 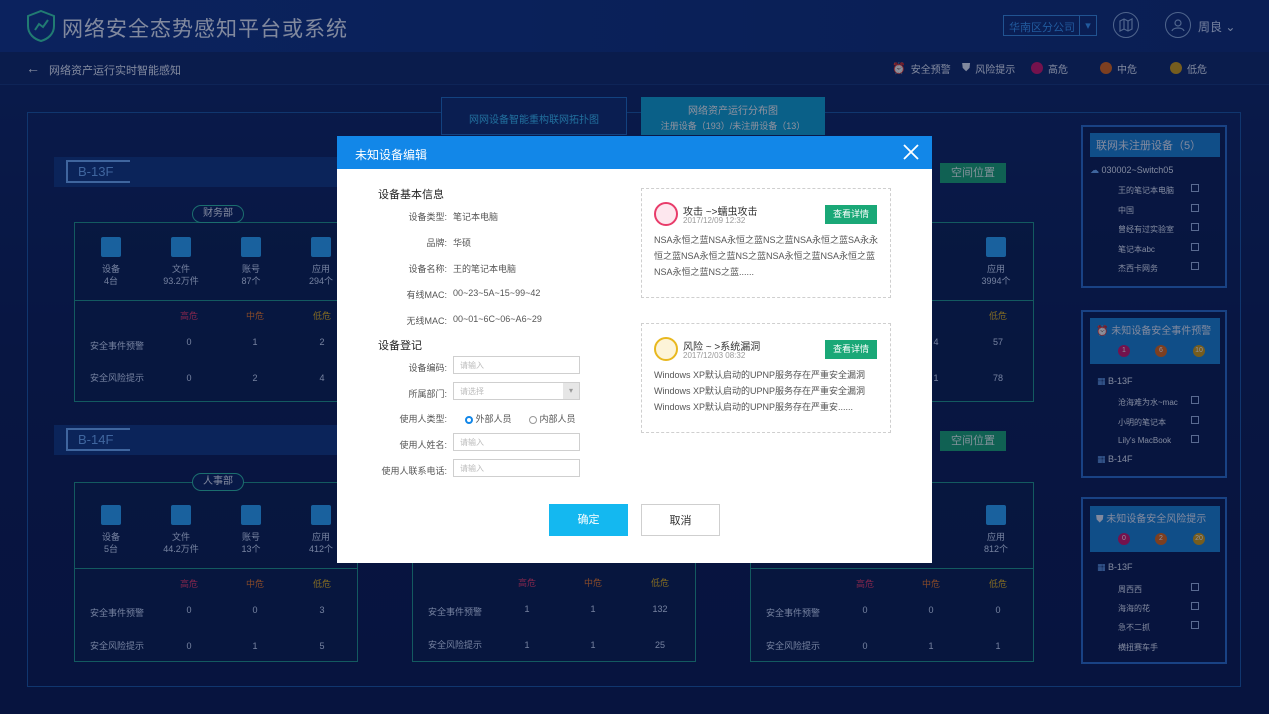 What do you see at coordinates (427, 394) in the screenshot?
I see `dept-label: 所属部门:` at bounding box center [427, 394].